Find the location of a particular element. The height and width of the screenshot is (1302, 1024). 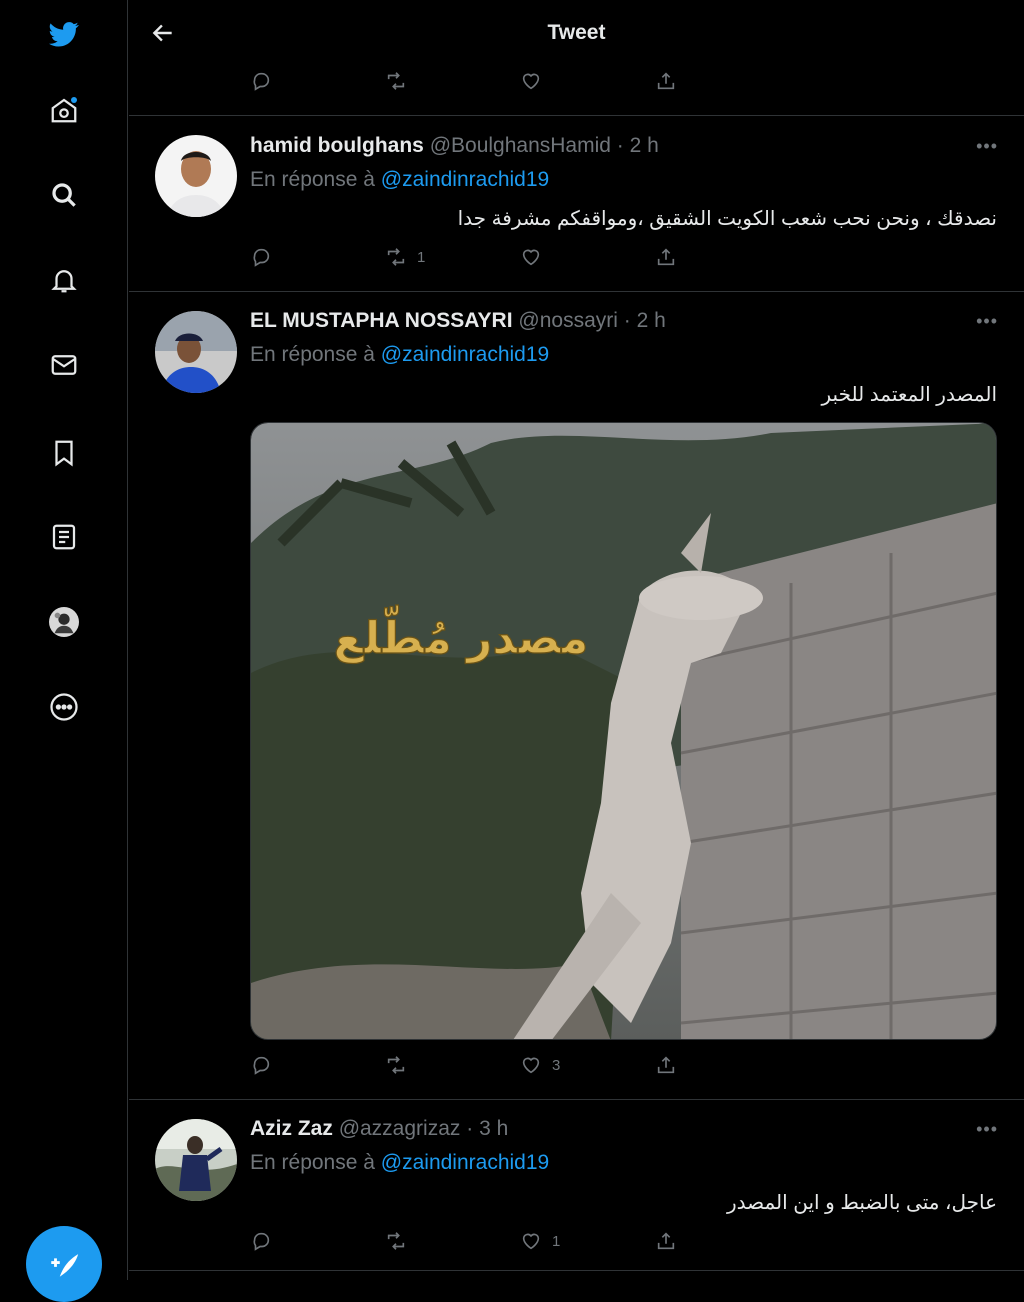

author-name: Aziz Zaz is located at coordinates (291, 1128).